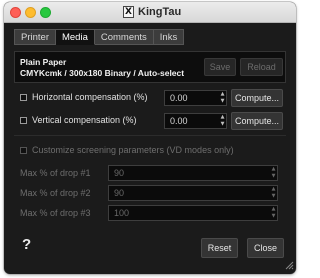  I want to click on resize-grip-icon, so click(289, 265).